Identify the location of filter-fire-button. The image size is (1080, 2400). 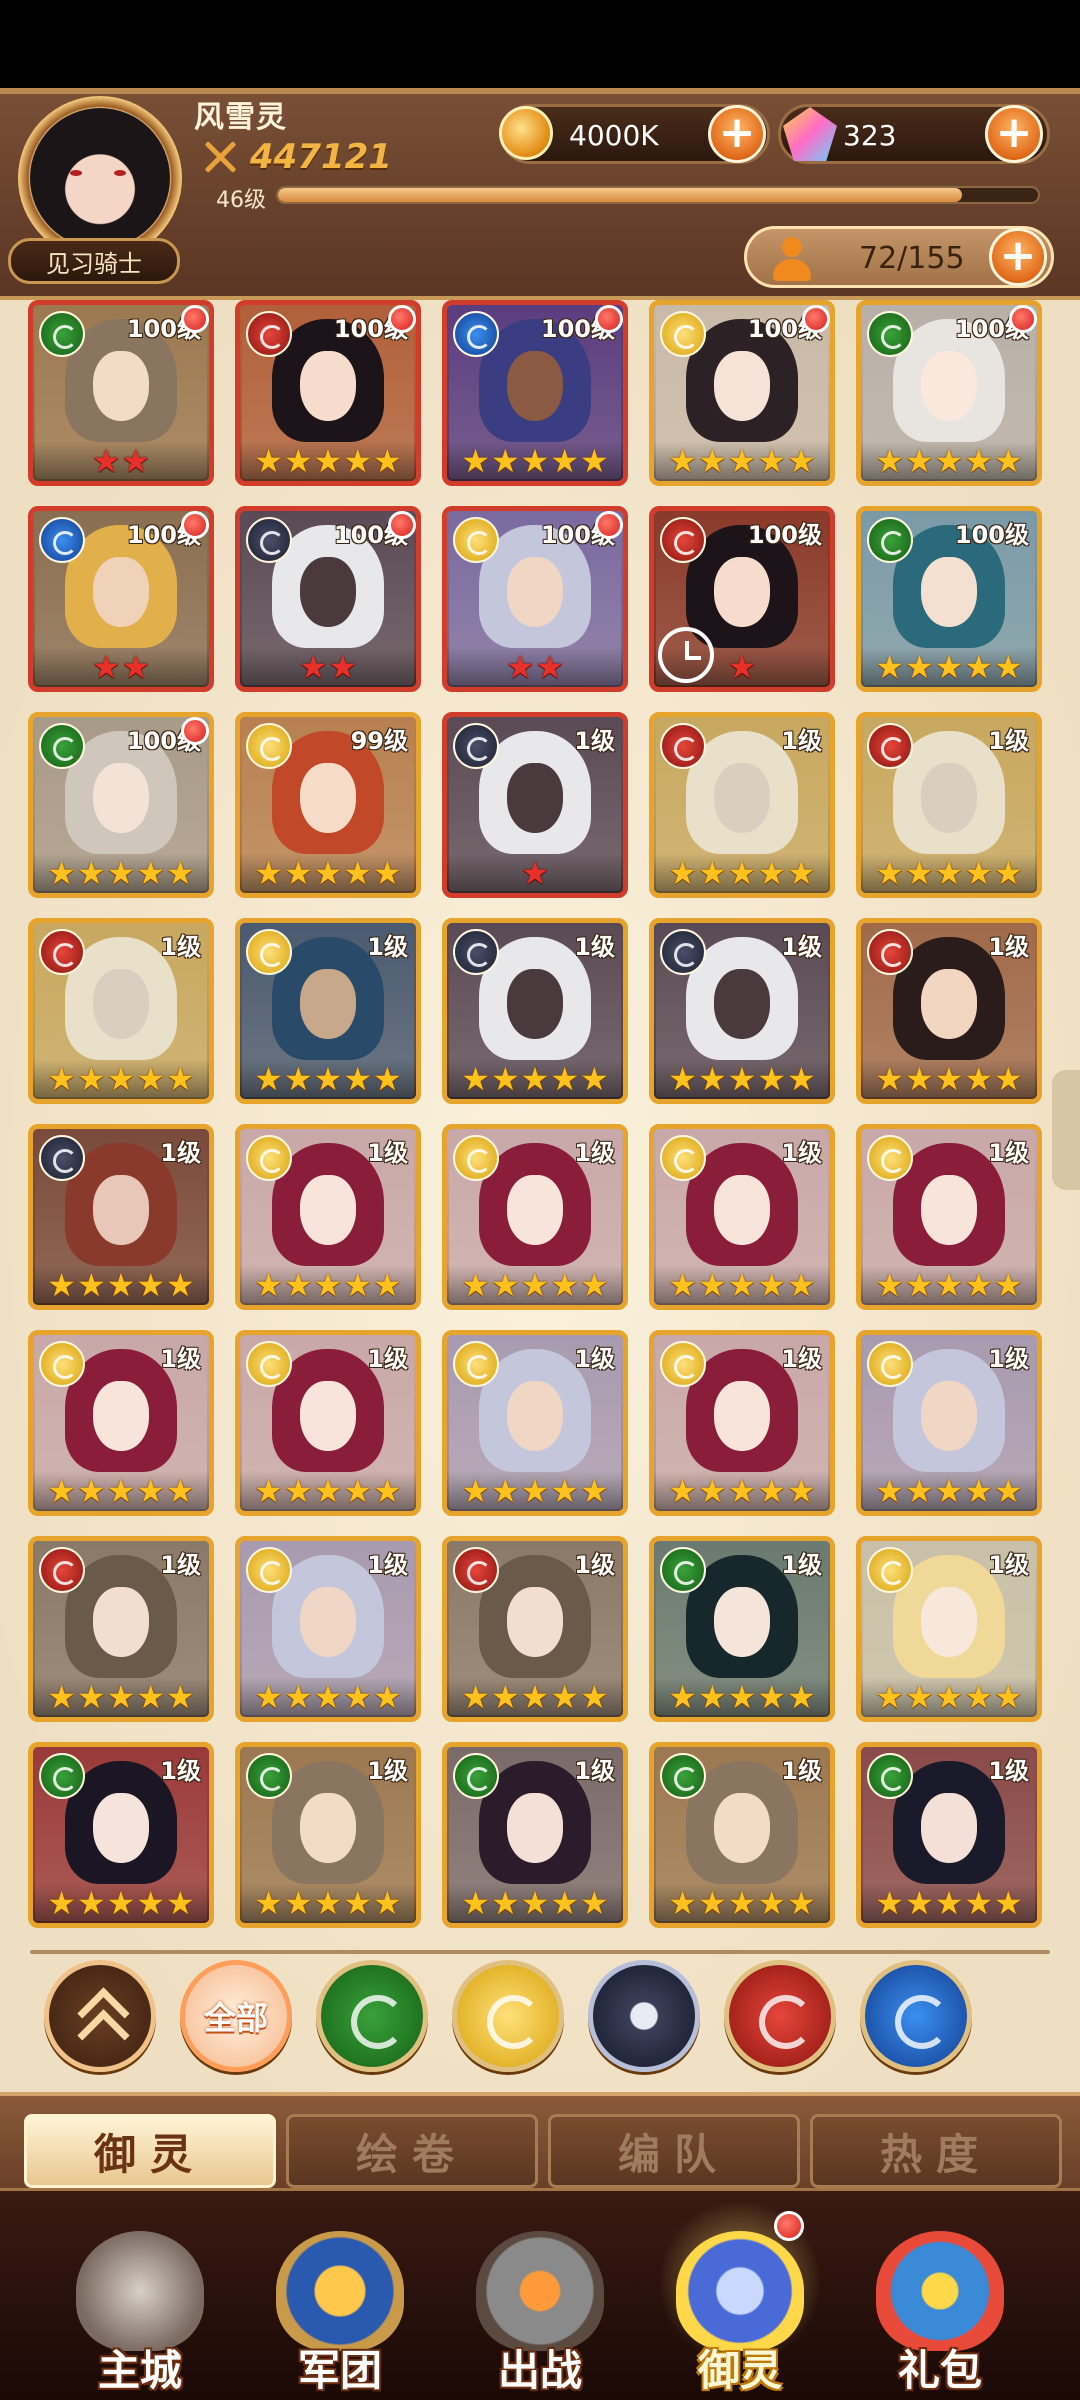
(780, 2016).